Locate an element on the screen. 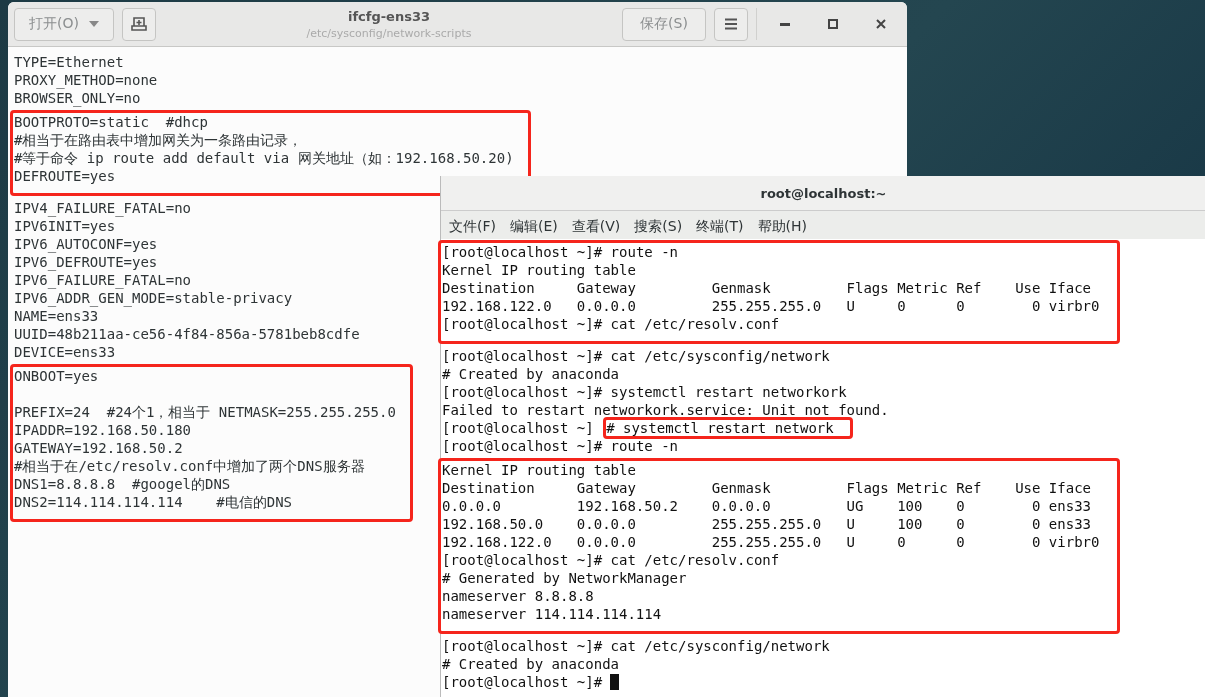  code-line: NAME=ens33 is located at coordinates (57, 316).